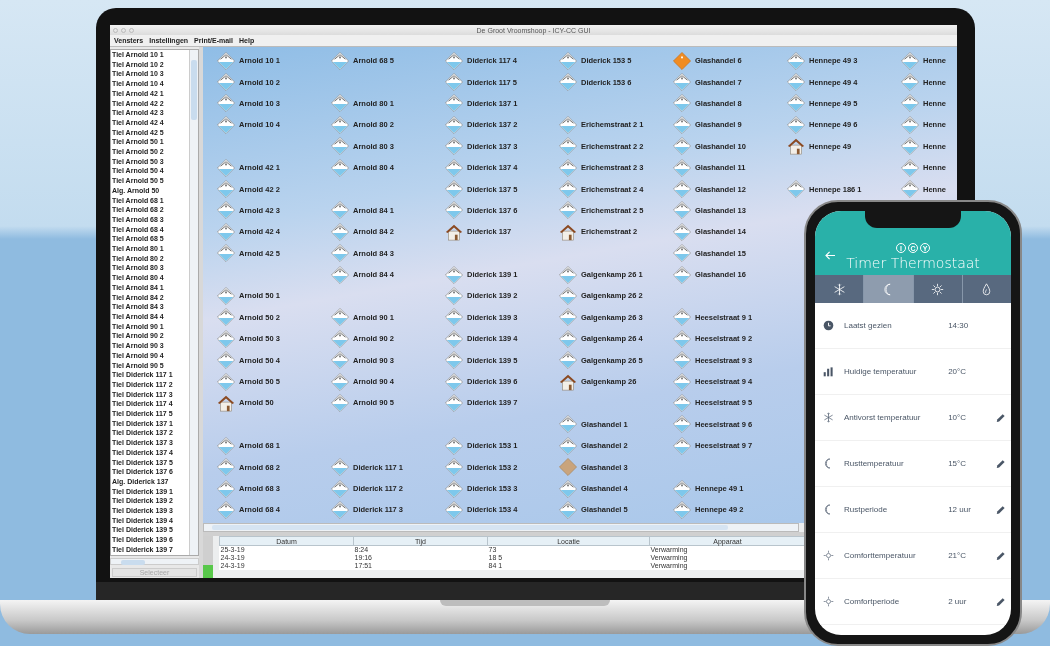 This screenshot has height=646, width=1050. What do you see at coordinates (958, 463) in the screenshot?
I see `setting-value: 15°C` at bounding box center [958, 463].